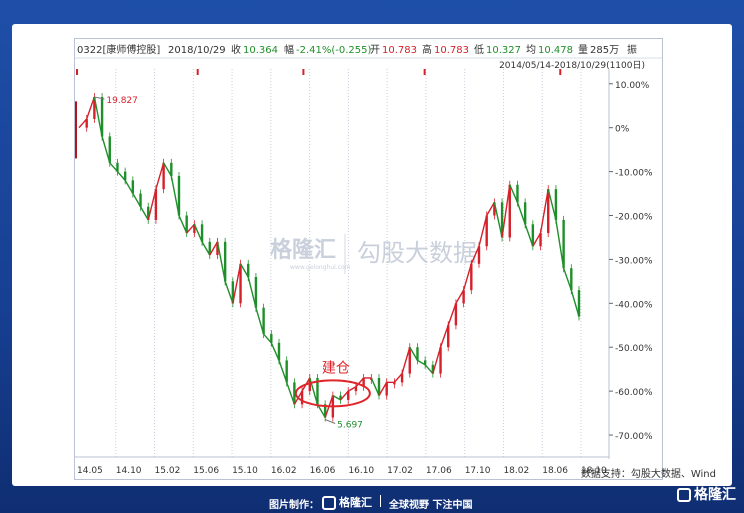 This screenshot has width=744, height=513. Describe the element at coordinates (531, 50) in the screenshot. I see `hdr-avg-label: 均` at that location.